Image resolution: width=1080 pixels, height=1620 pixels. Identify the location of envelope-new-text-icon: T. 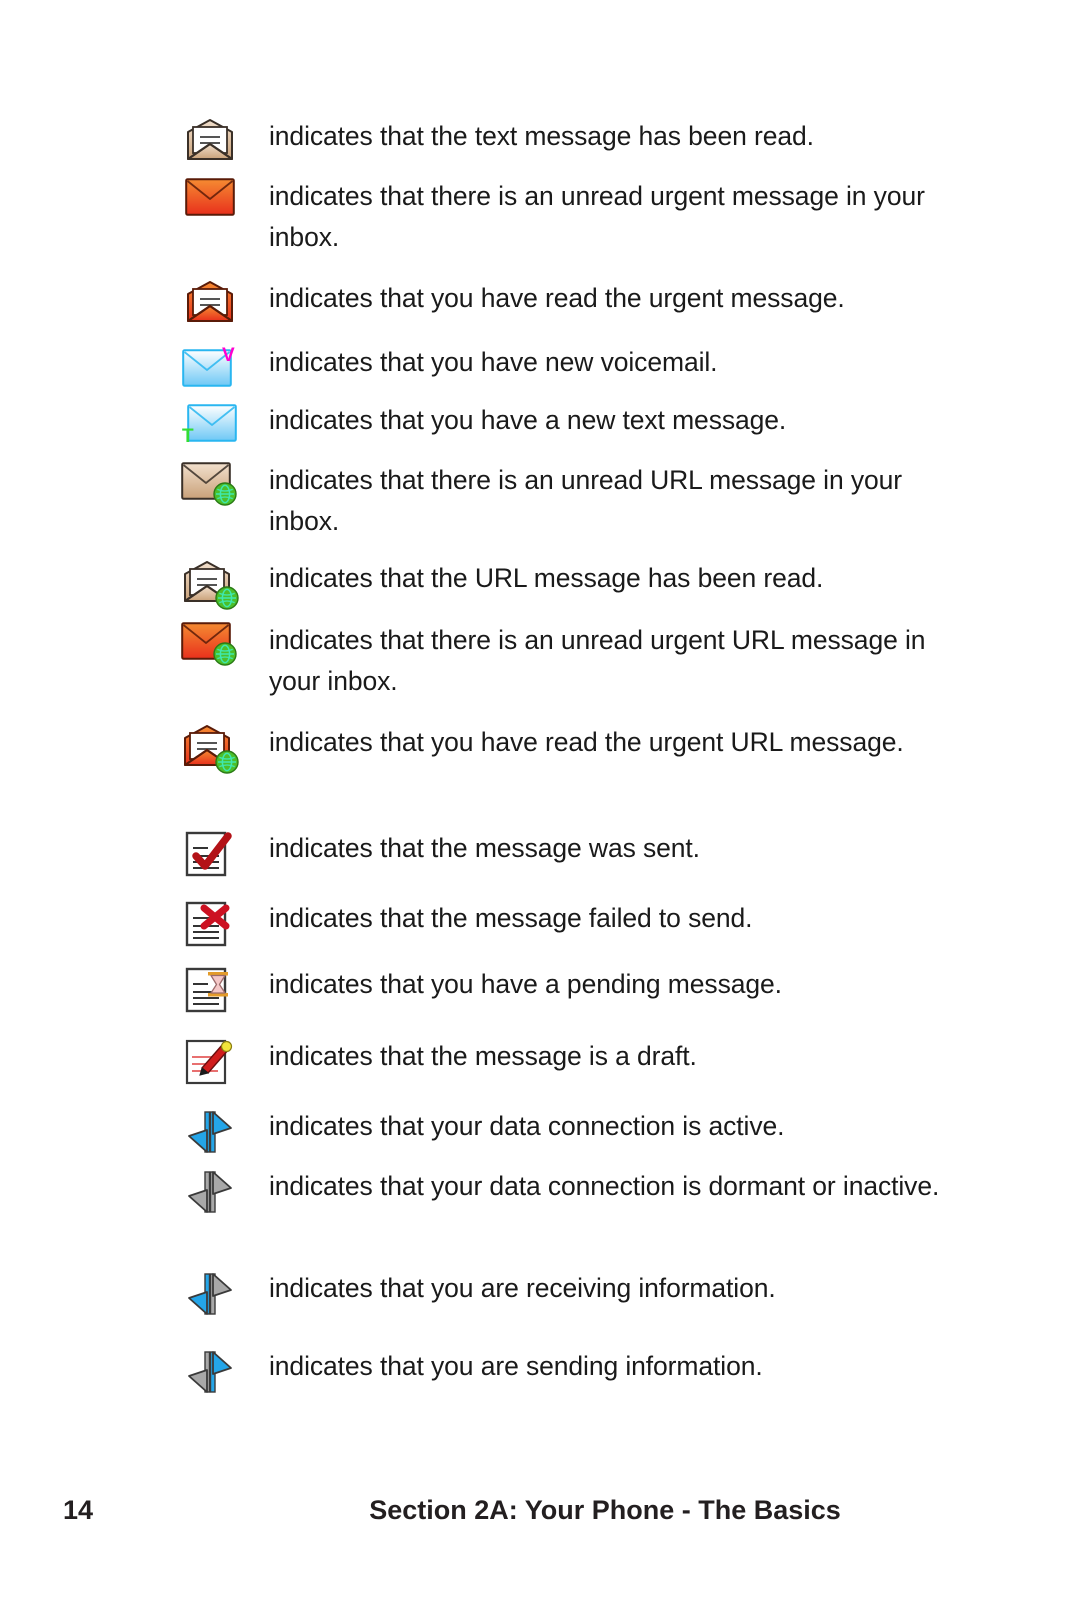
(210, 423).